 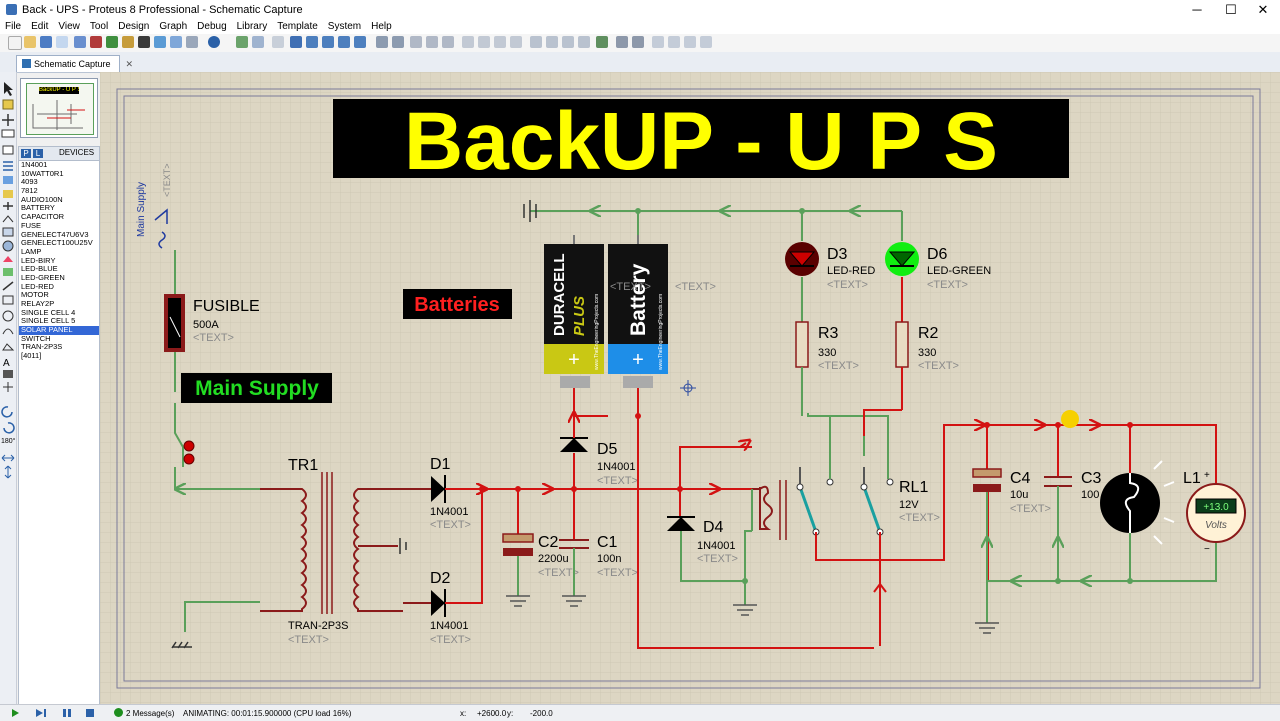 I want to click on stop-button, so click(x=90, y=713).